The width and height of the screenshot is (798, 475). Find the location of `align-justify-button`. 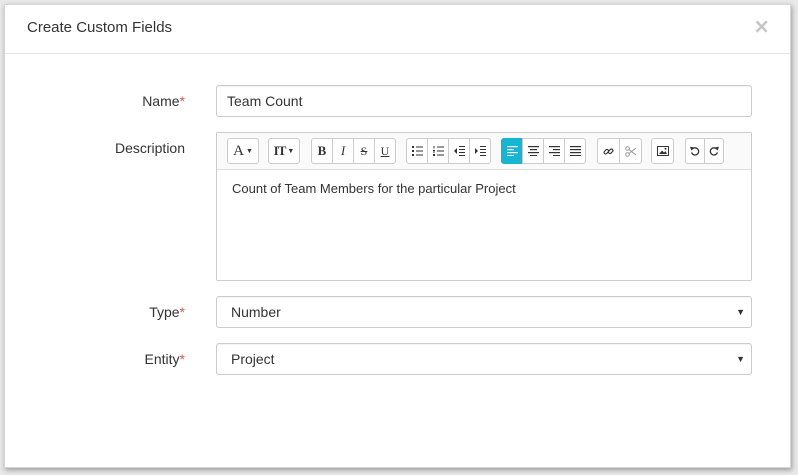

align-justify-button is located at coordinates (575, 151).